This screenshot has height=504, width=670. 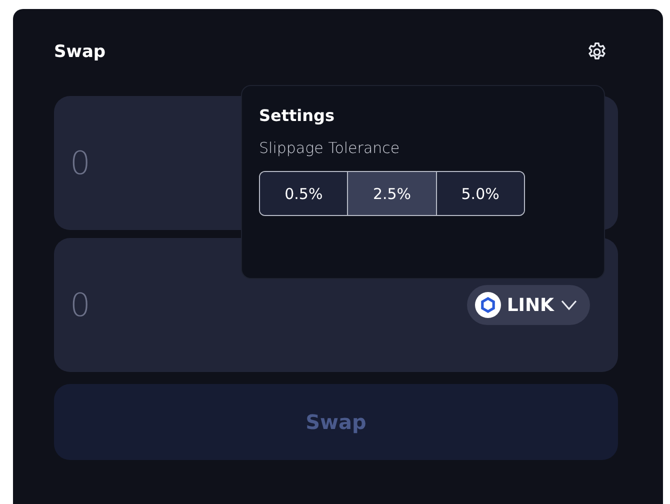 I want to click on token-icon, so click(x=487, y=305).